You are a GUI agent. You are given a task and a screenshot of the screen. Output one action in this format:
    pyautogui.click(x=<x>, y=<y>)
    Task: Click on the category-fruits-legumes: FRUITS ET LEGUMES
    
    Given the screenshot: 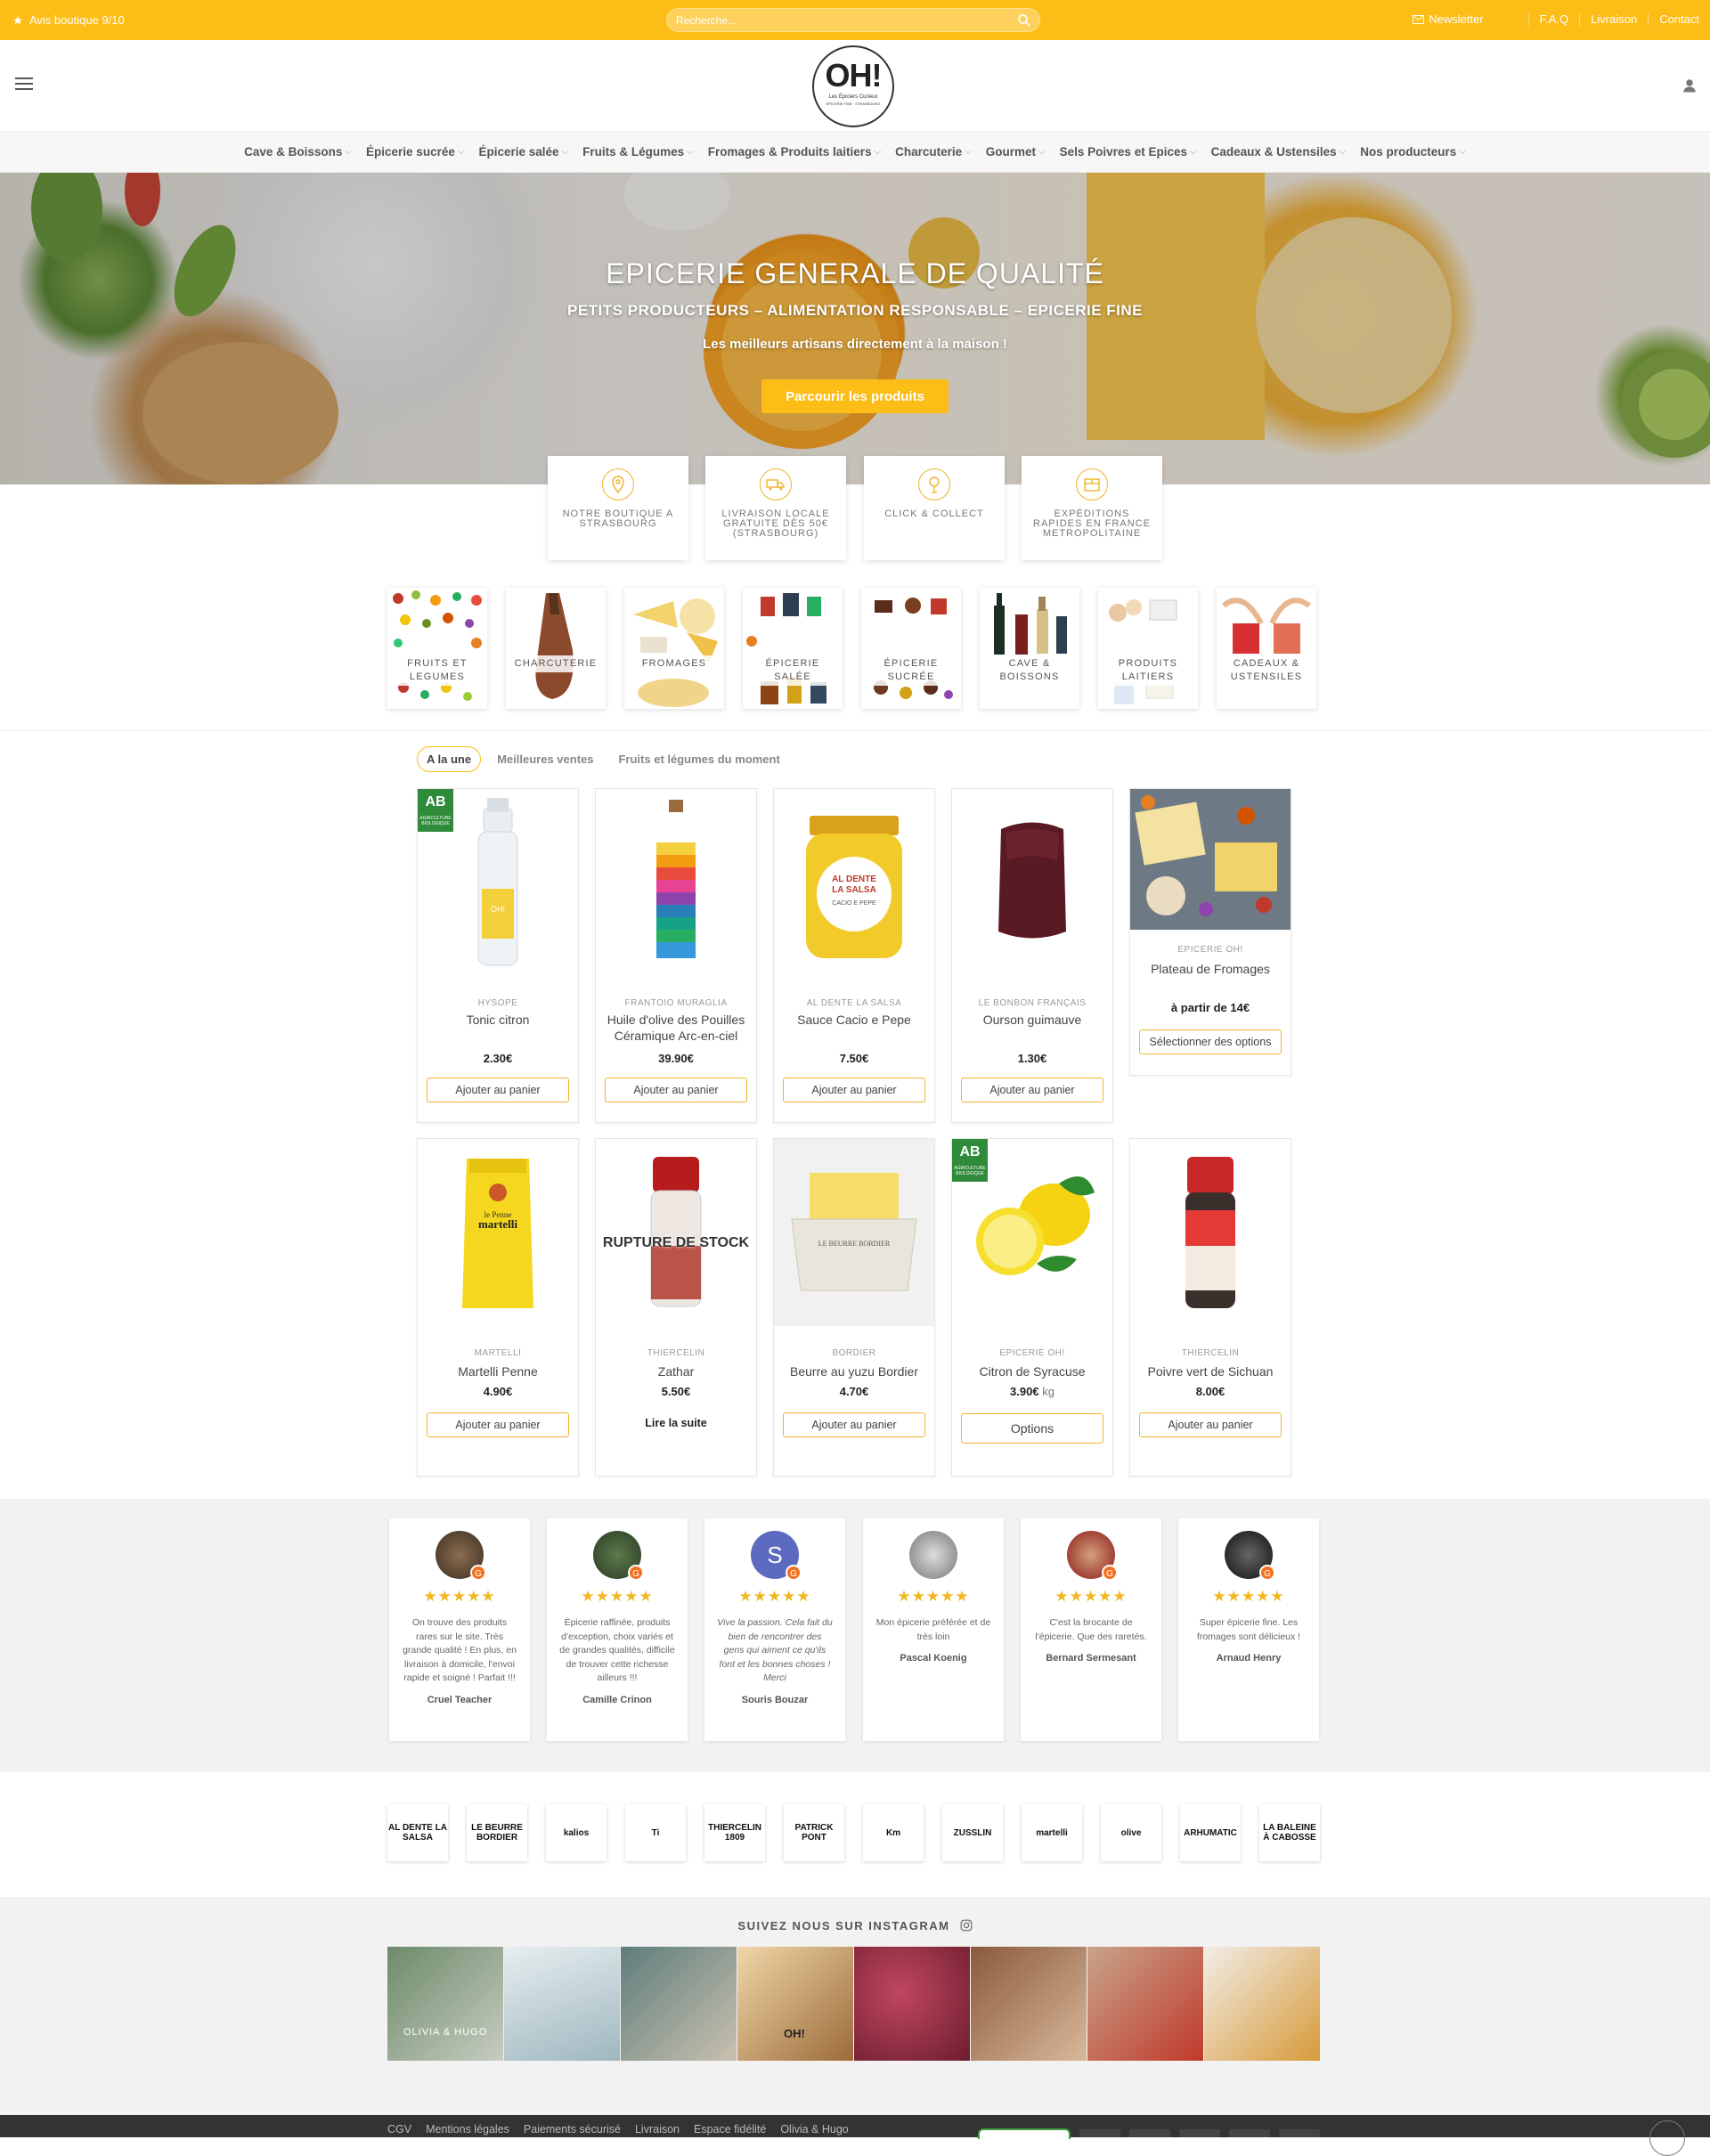 What is the action you would take?
    pyautogui.click(x=437, y=648)
    